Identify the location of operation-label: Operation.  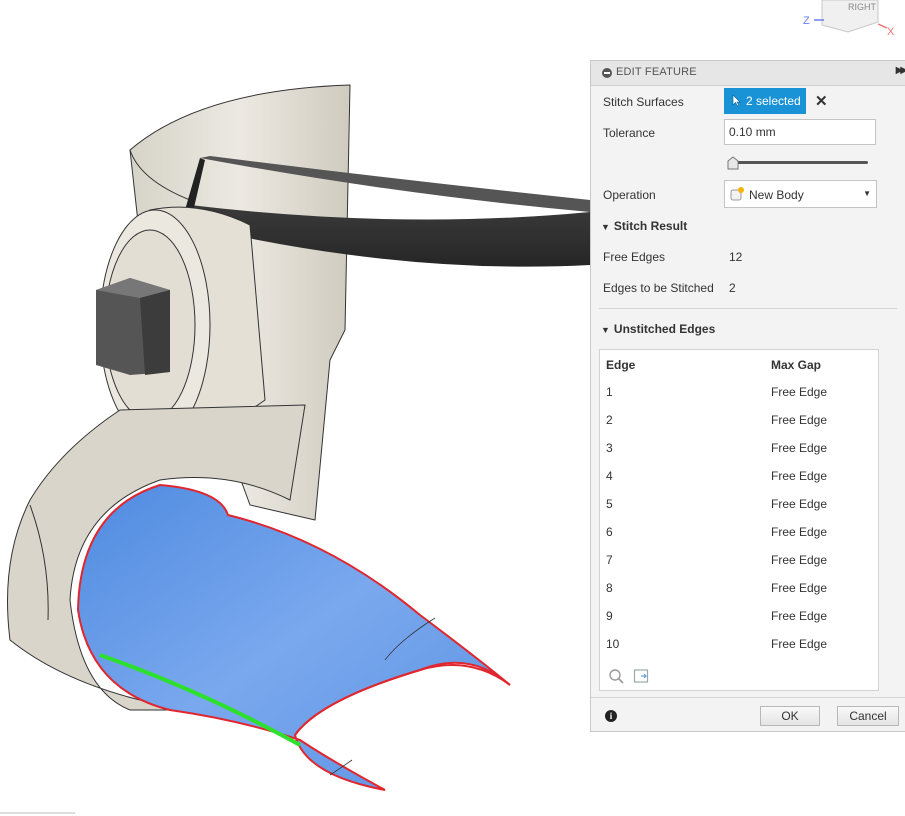
(629, 195).